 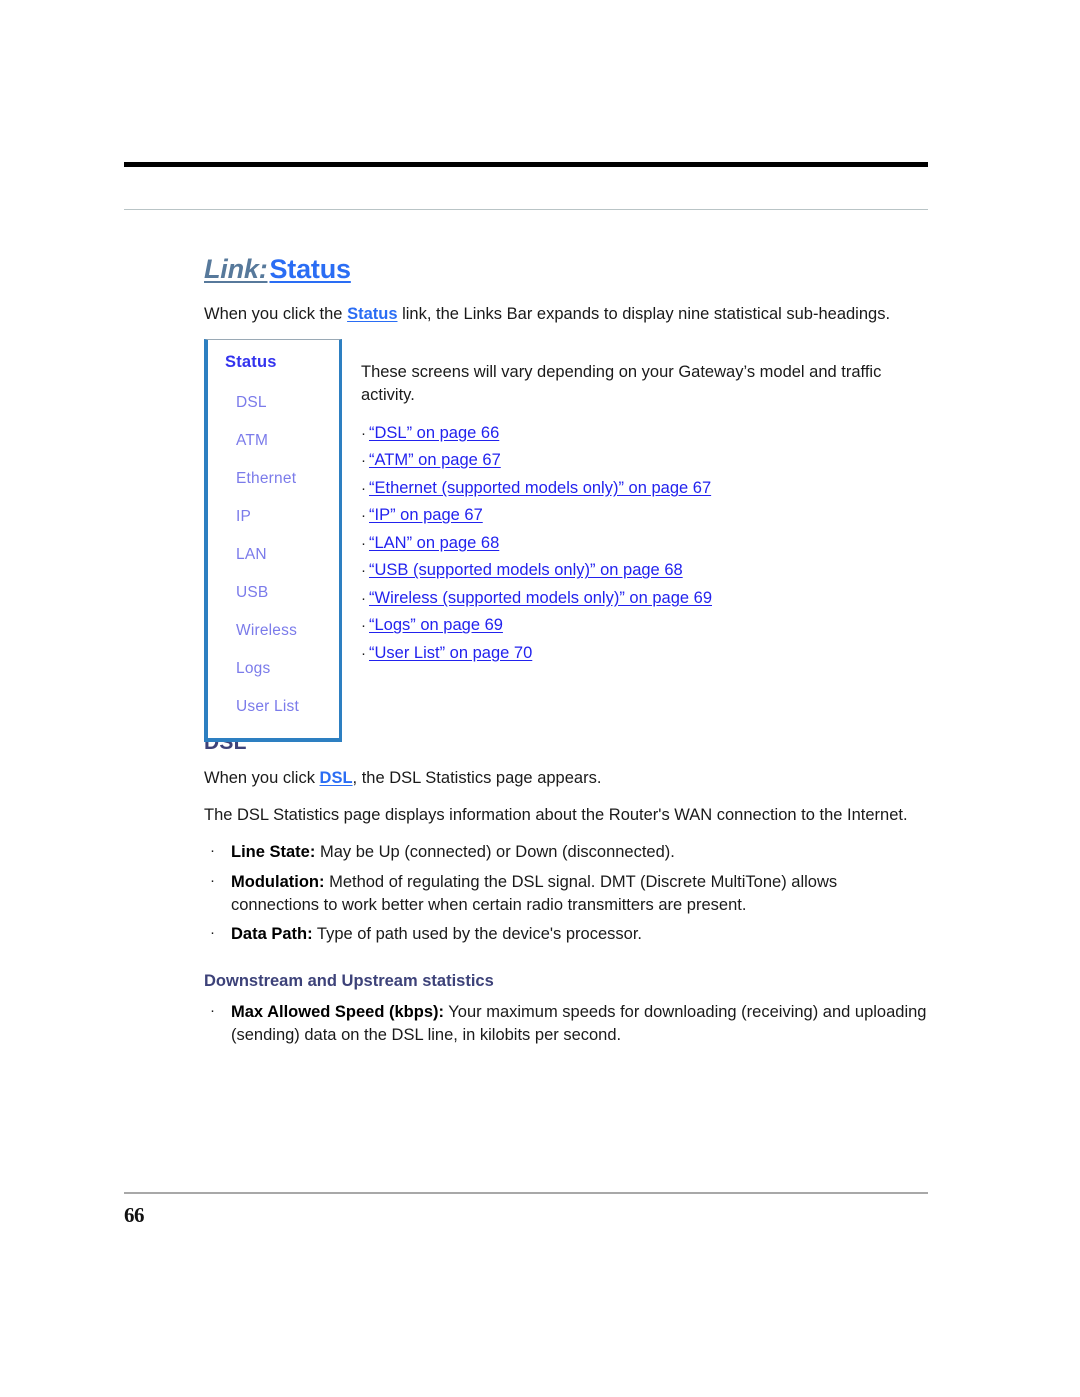 What do you see at coordinates (644, 460) in the screenshot?
I see `list-item: · “ATM” on page 67` at bounding box center [644, 460].